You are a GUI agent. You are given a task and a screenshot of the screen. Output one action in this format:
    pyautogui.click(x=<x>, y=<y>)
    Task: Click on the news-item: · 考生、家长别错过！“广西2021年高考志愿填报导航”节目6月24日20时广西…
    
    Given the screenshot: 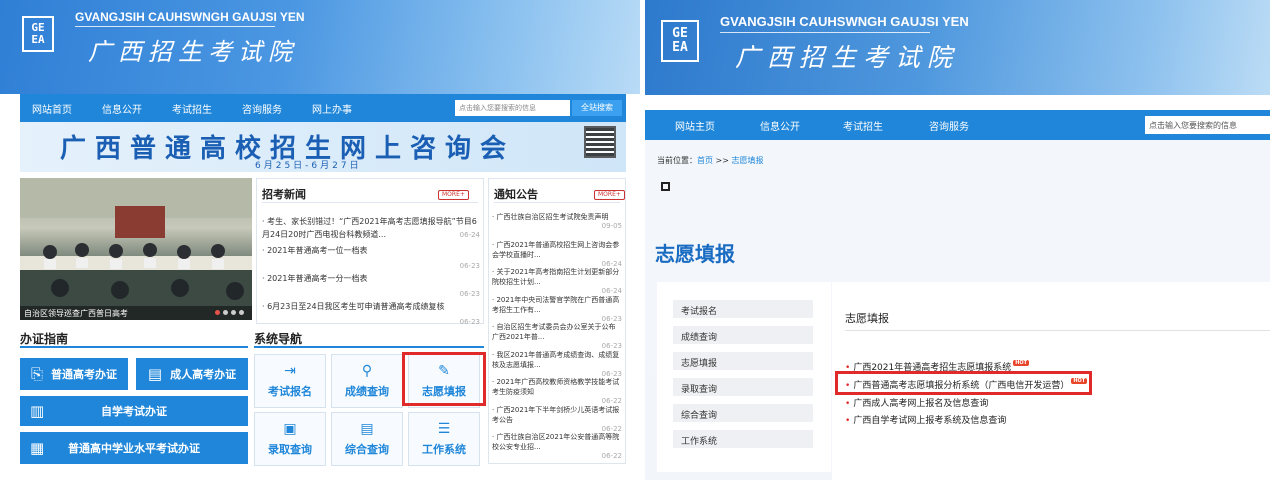 What is the action you would take?
    pyautogui.click(x=371, y=229)
    